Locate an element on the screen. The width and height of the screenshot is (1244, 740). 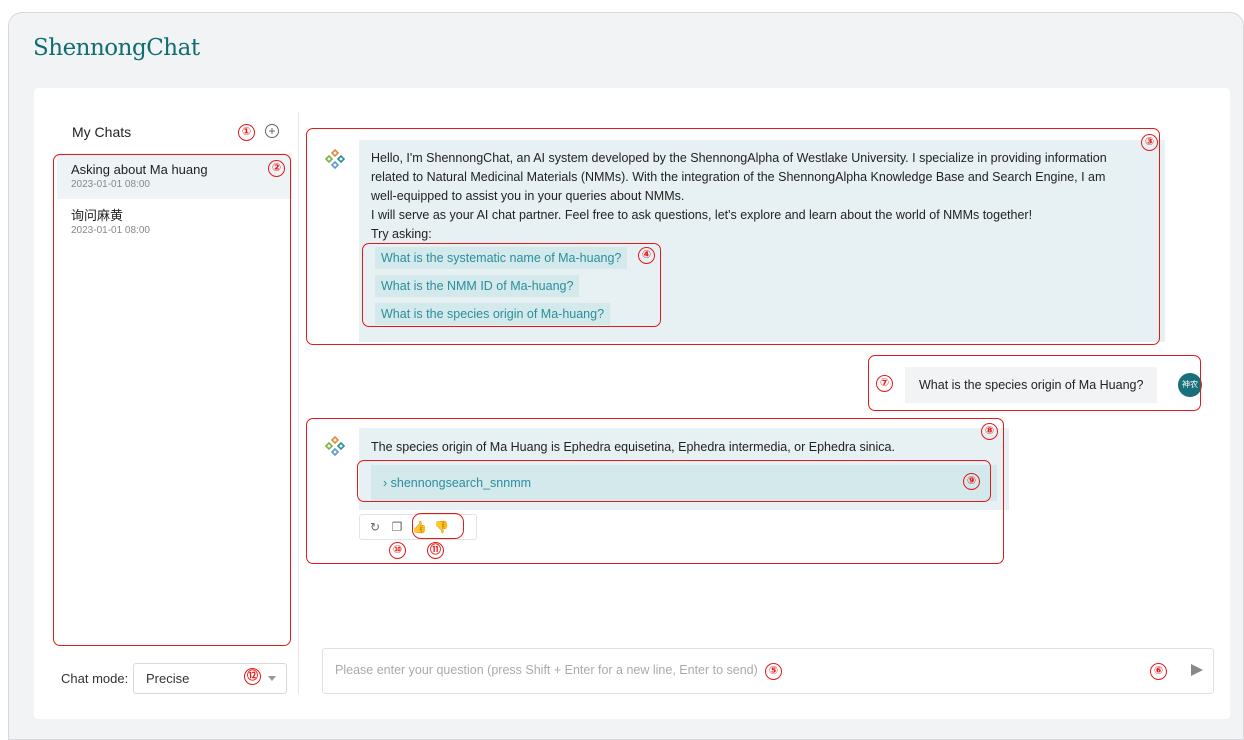
annotation-box-feedback is located at coordinates (438, 526).